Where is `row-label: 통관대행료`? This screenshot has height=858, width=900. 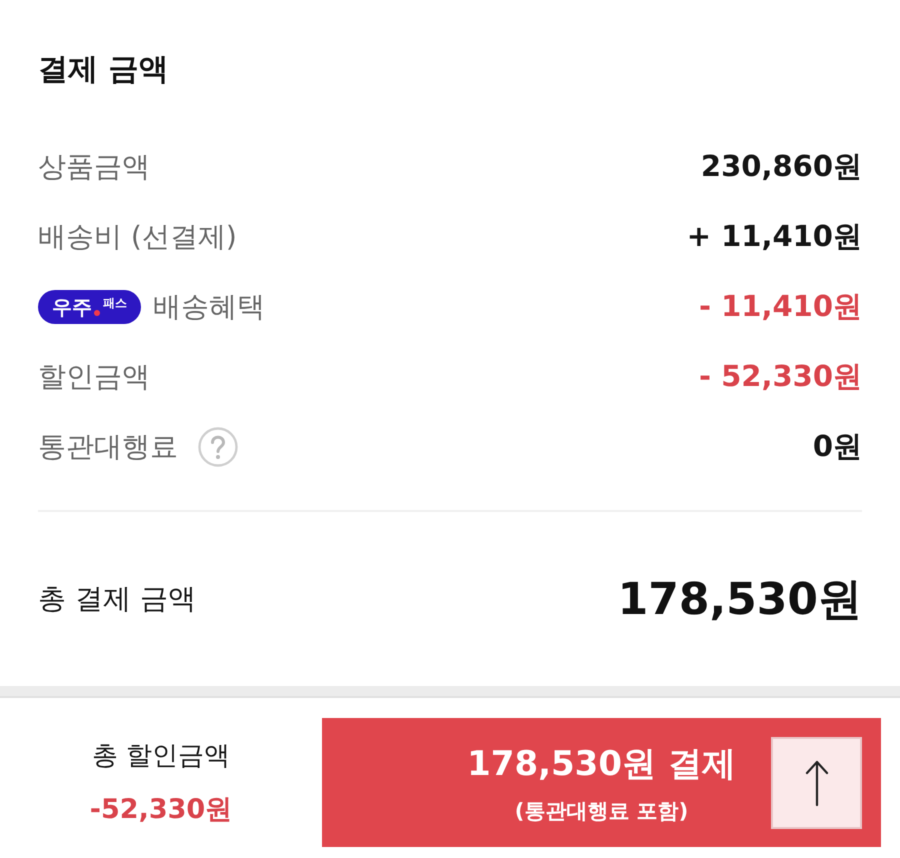
row-label: 통관대행료 is located at coordinates (108, 447).